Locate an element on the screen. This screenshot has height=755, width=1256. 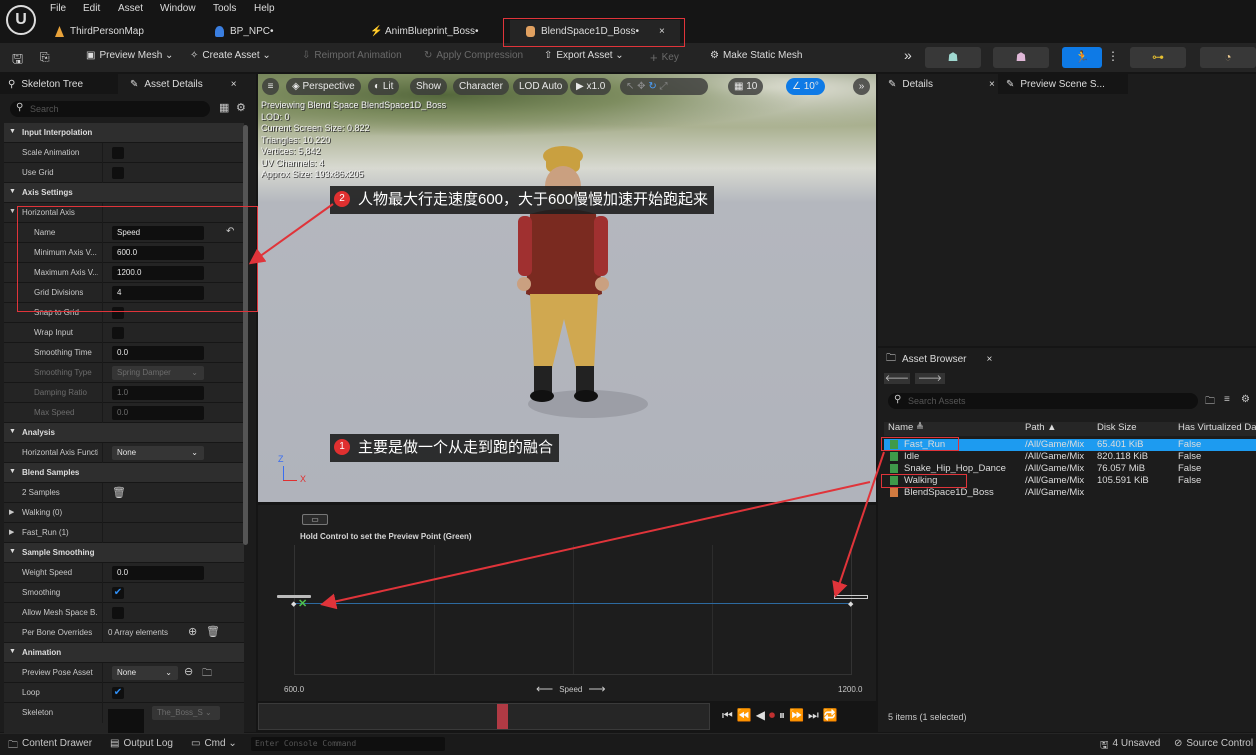
tab-asset-details: ✎ Asset Details × is located at coordinates (181, 84).